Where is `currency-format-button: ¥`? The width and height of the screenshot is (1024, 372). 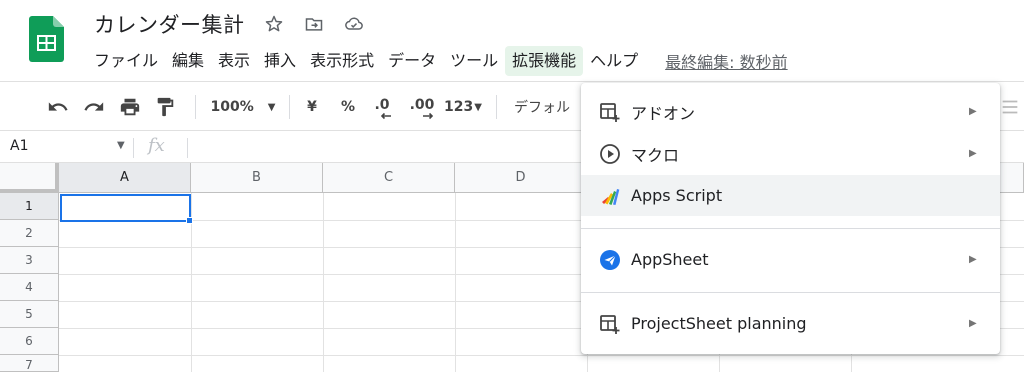 currency-format-button: ¥ is located at coordinates (312, 107).